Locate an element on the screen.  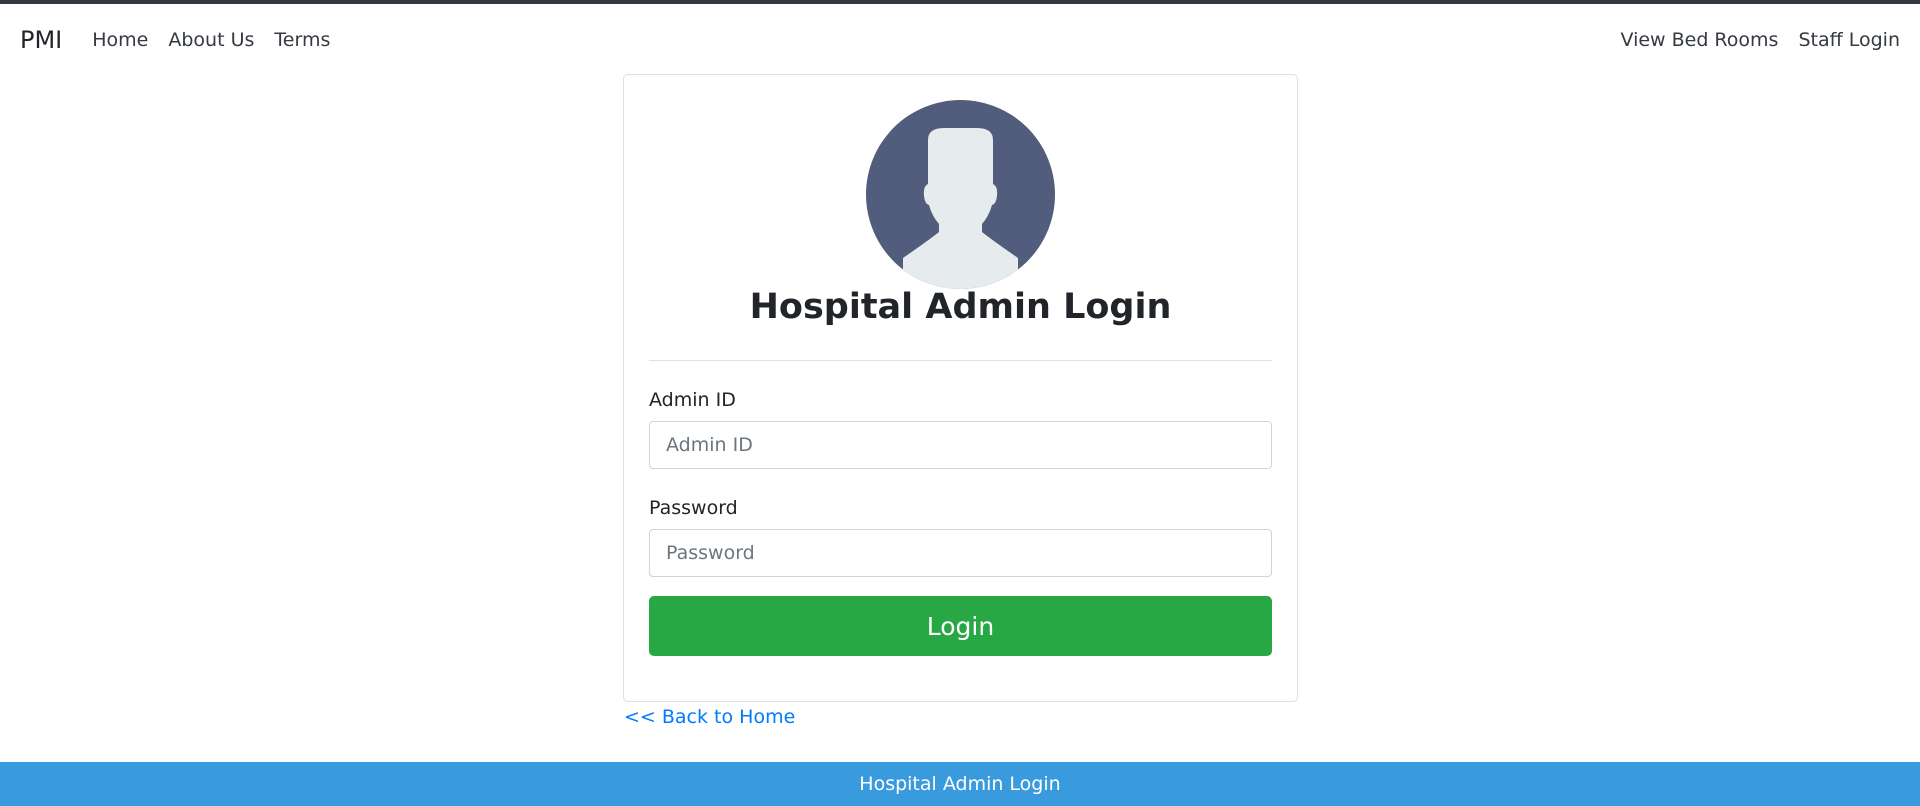
user-avatar-icon is located at coordinates (960, 194).